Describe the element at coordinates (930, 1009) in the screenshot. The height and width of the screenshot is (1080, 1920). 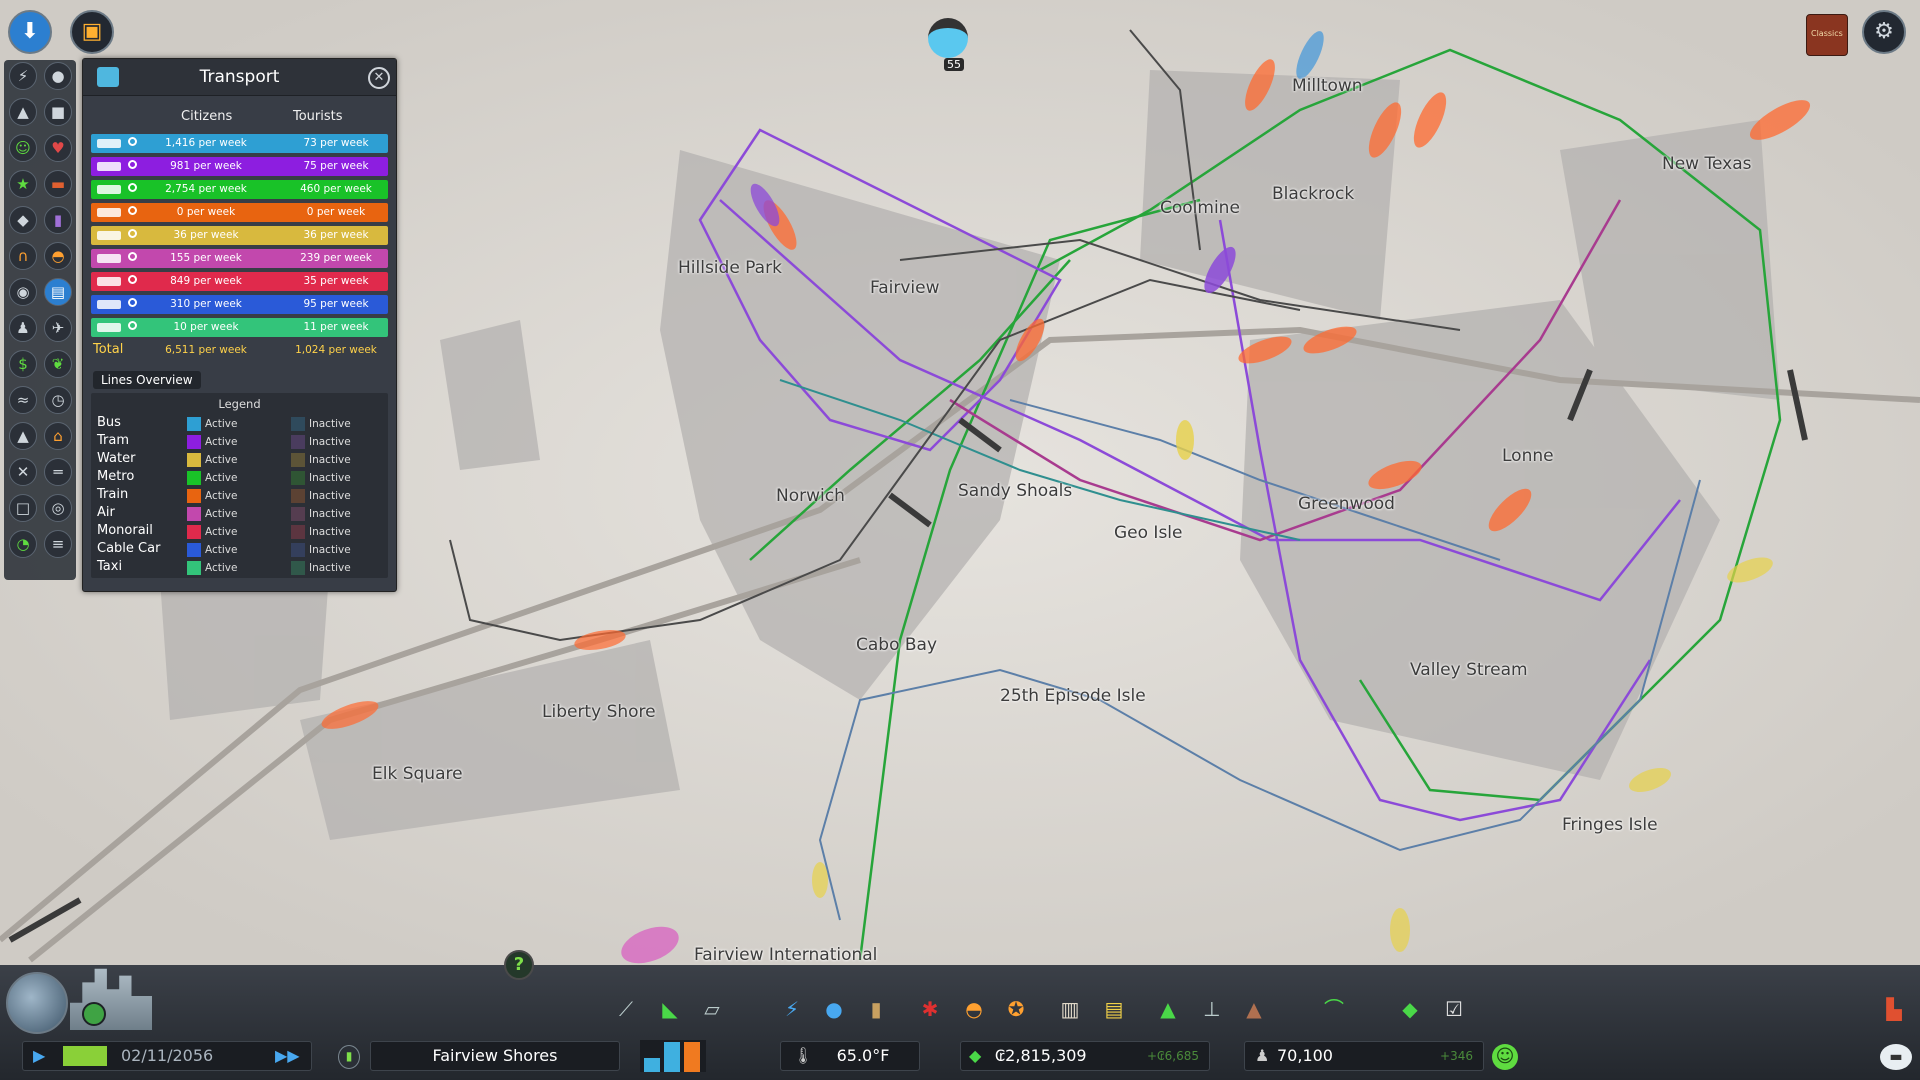
I see `healthcare-button: ✱` at that location.